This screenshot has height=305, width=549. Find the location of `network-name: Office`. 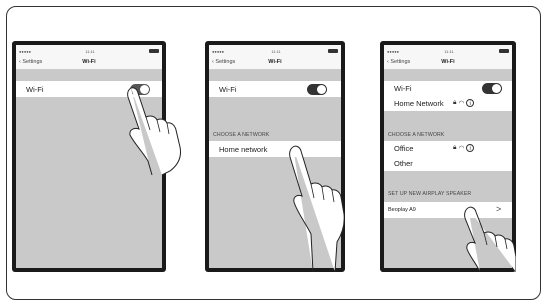

network-name: Office is located at coordinates (404, 148).